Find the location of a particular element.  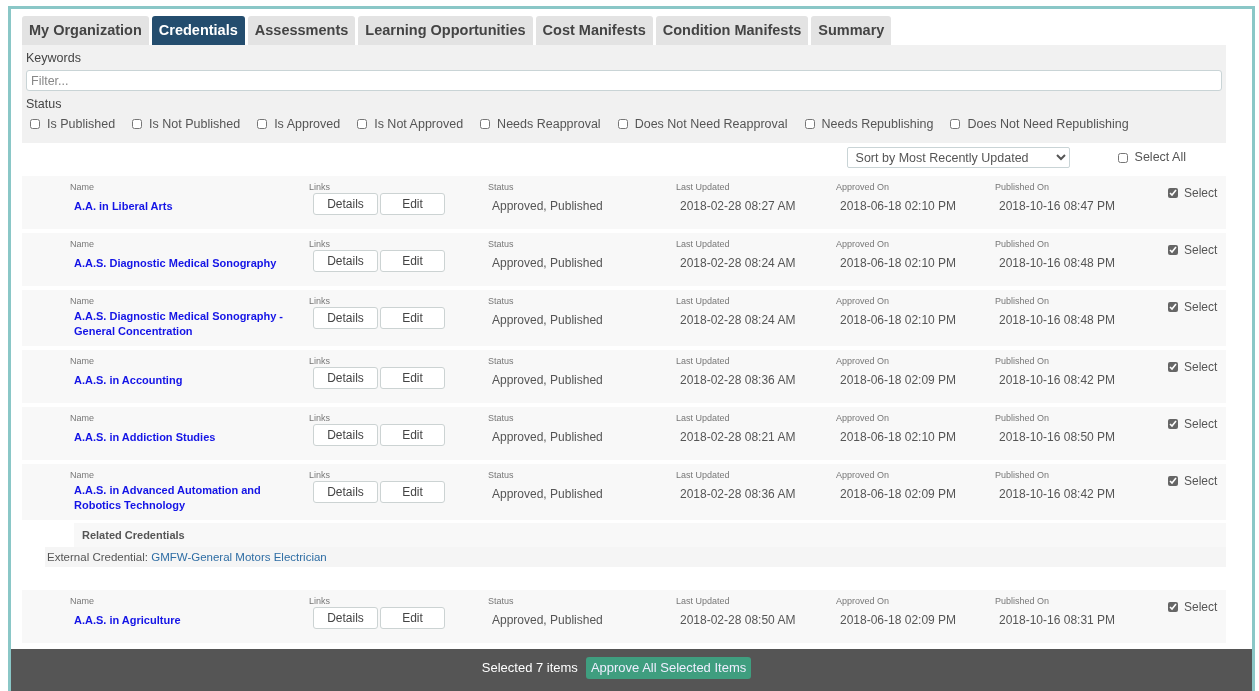

select-all-checkbox is located at coordinates (1122, 157).